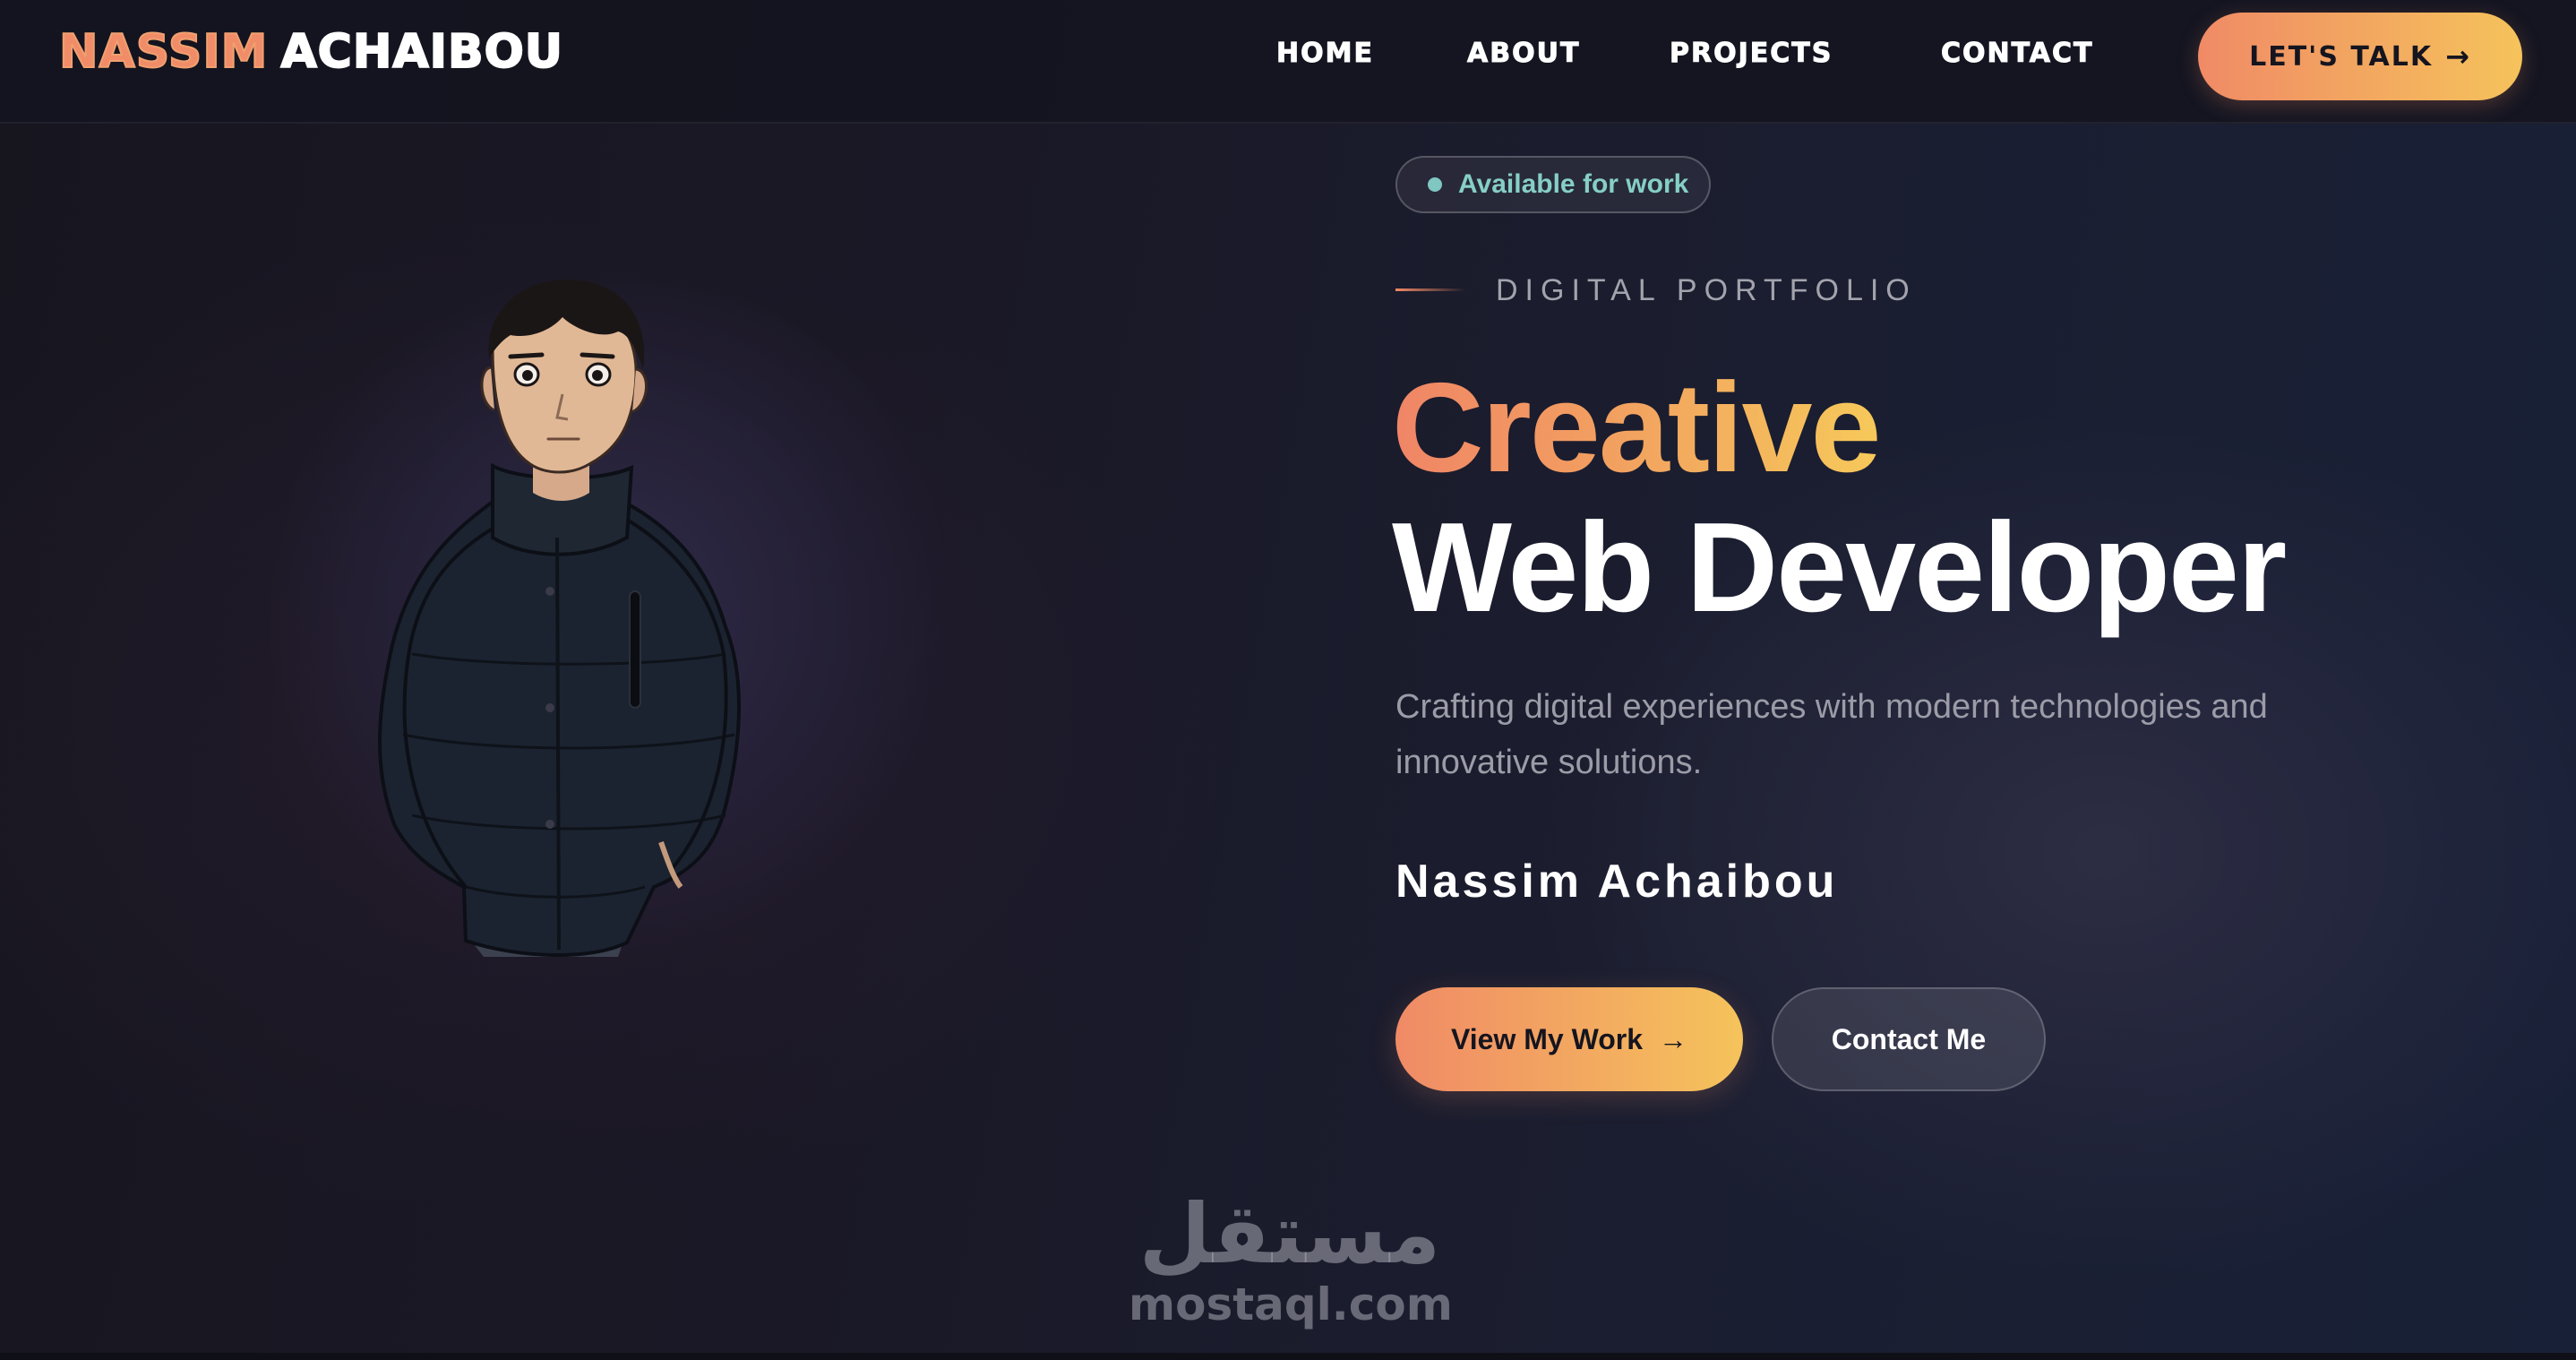  I want to click on mostaql-watermark: مستقل mostaql.com, so click(1291, 1260).